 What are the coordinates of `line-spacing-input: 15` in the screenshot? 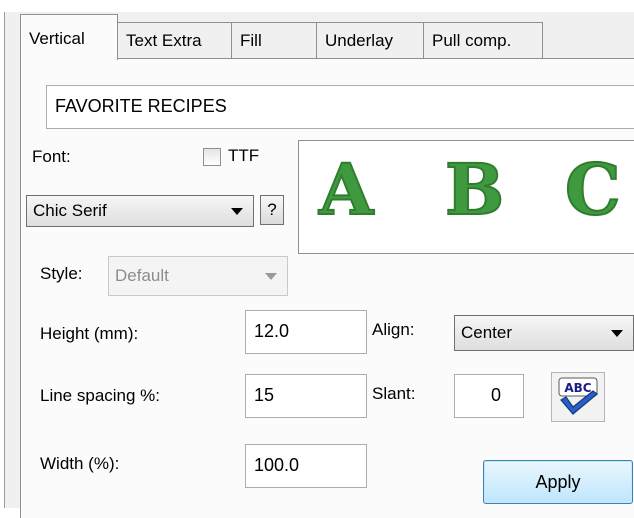 It's located at (306, 396).